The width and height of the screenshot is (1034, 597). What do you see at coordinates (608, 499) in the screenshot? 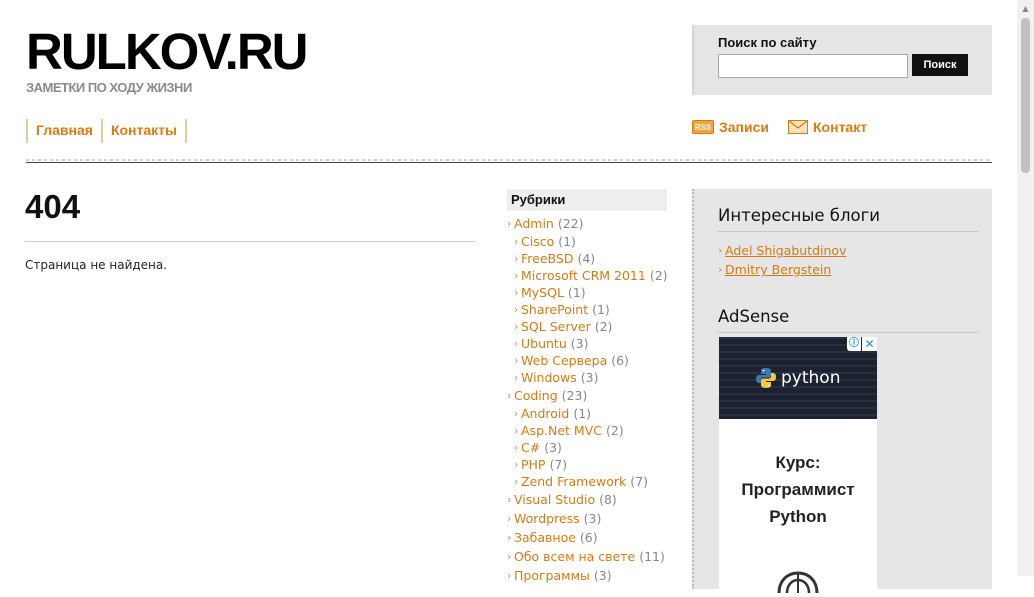
I see `rubric-count: (8)` at bounding box center [608, 499].